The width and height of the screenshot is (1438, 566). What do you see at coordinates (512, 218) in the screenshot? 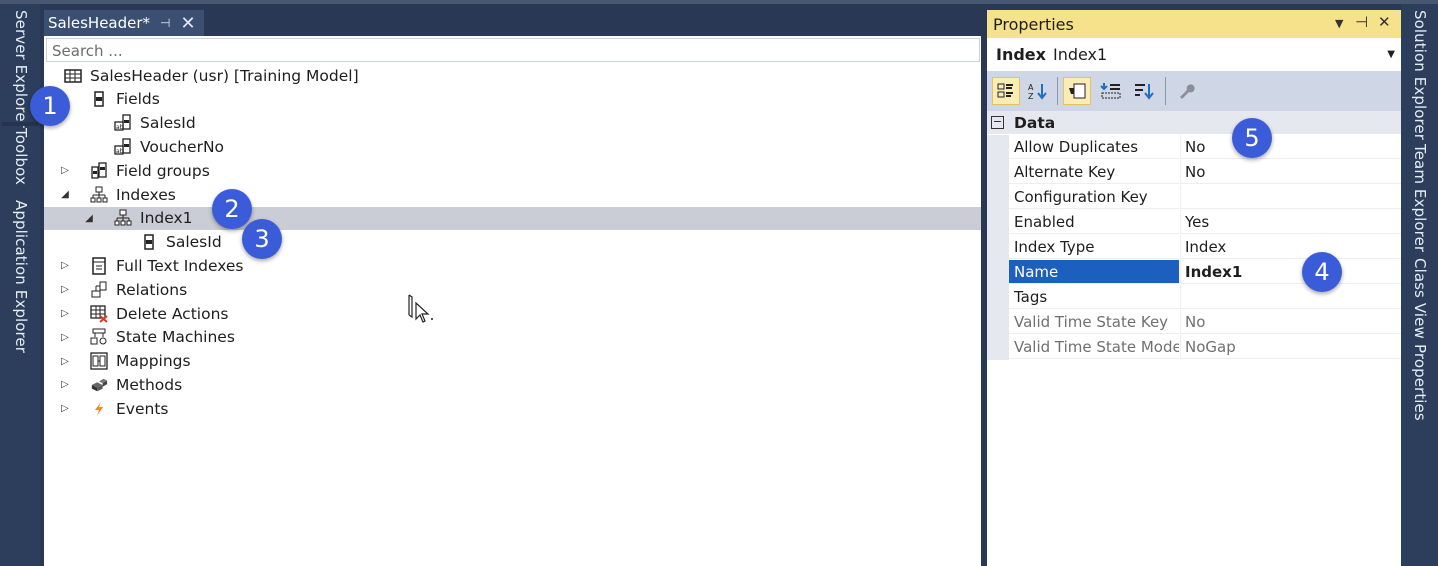
I see `tree-item-index1: ◢ Index1` at bounding box center [512, 218].